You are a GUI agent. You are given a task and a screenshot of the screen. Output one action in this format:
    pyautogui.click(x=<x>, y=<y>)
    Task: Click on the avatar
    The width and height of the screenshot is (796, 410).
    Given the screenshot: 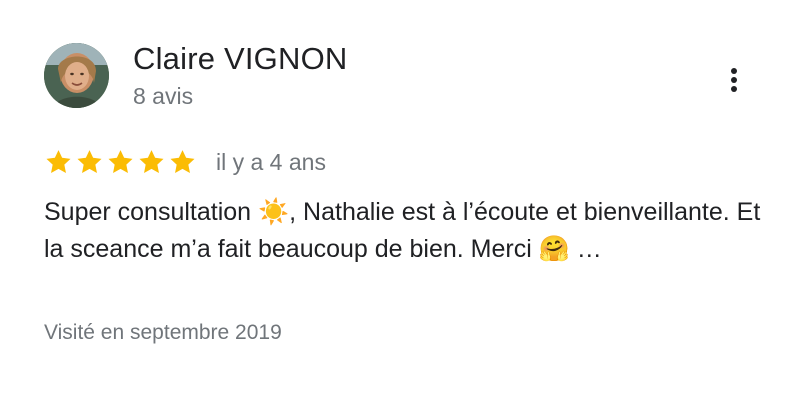 What is the action you would take?
    pyautogui.click(x=76, y=75)
    